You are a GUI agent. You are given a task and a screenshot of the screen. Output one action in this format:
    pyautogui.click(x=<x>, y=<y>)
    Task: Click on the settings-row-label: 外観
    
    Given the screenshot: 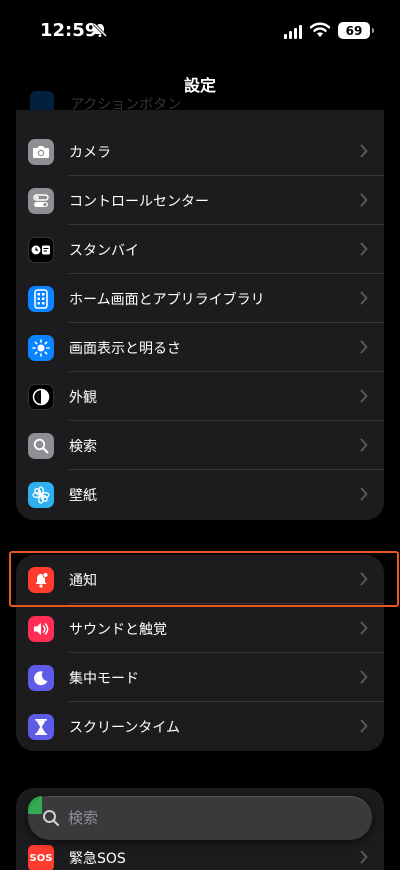 What is the action you would take?
    pyautogui.click(x=83, y=398)
    